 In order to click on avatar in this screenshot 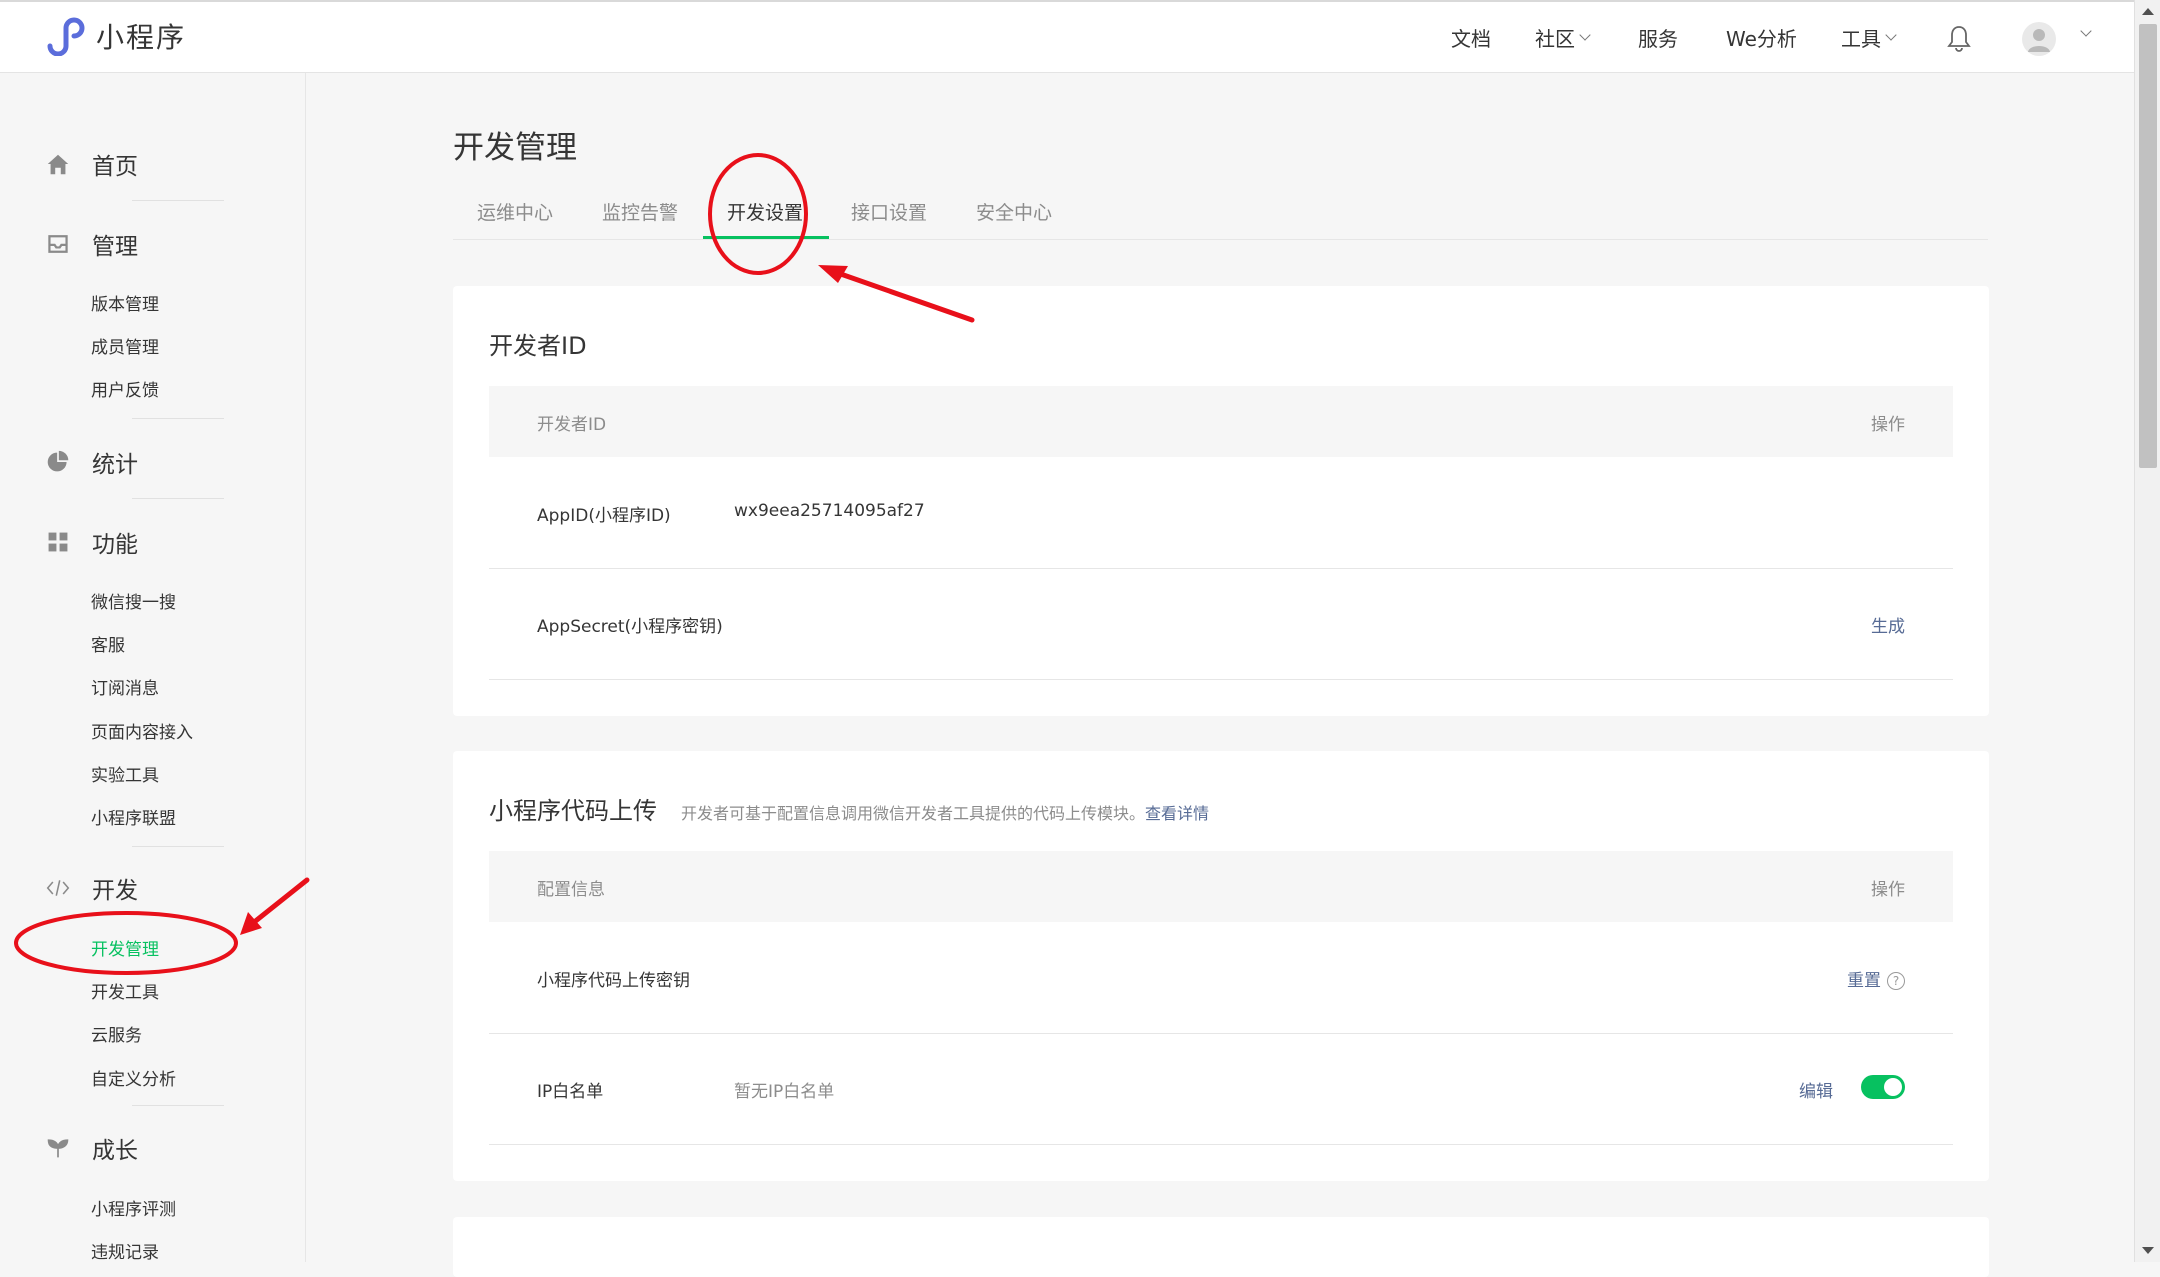, I will do `click(2039, 39)`.